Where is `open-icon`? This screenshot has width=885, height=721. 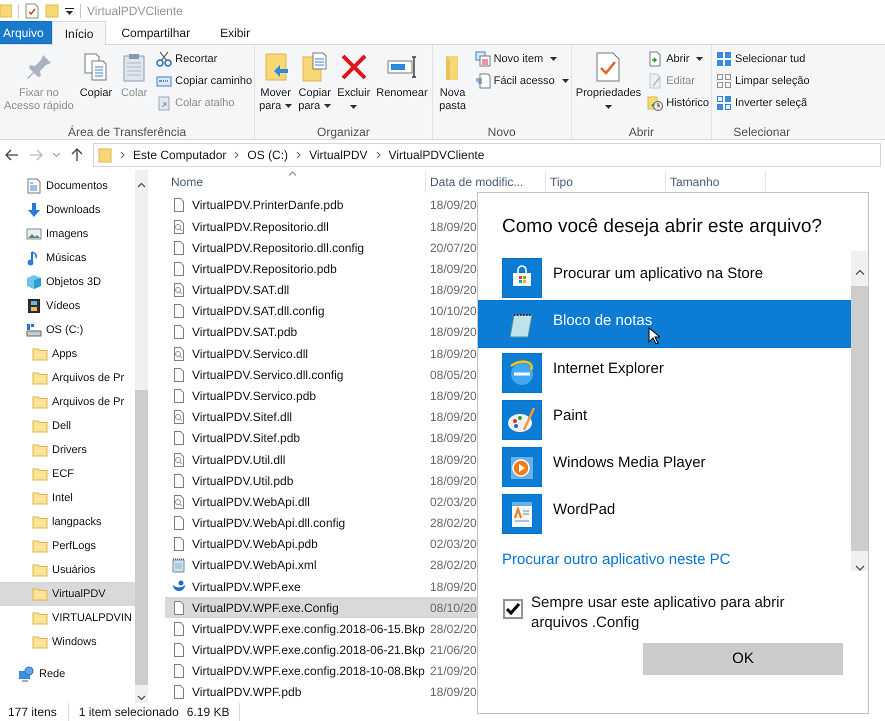 open-icon is located at coordinates (655, 59).